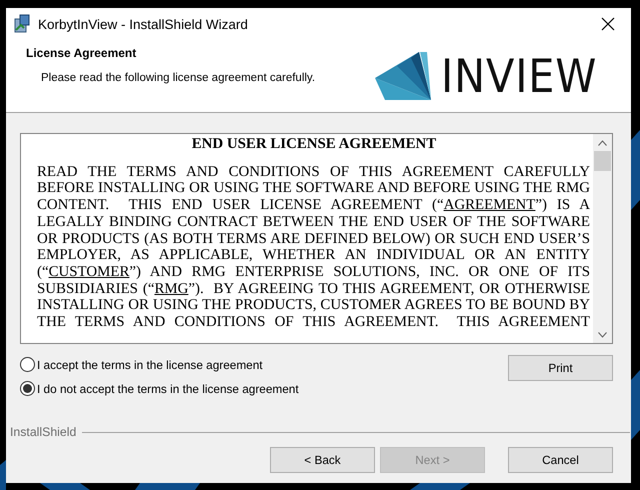 This screenshot has height=490, width=640. What do you see at coordinates (159, 364) in the screenshot?
I see `radio-option: I accept the terms in the license agreement` at bounding box center [159, 364].